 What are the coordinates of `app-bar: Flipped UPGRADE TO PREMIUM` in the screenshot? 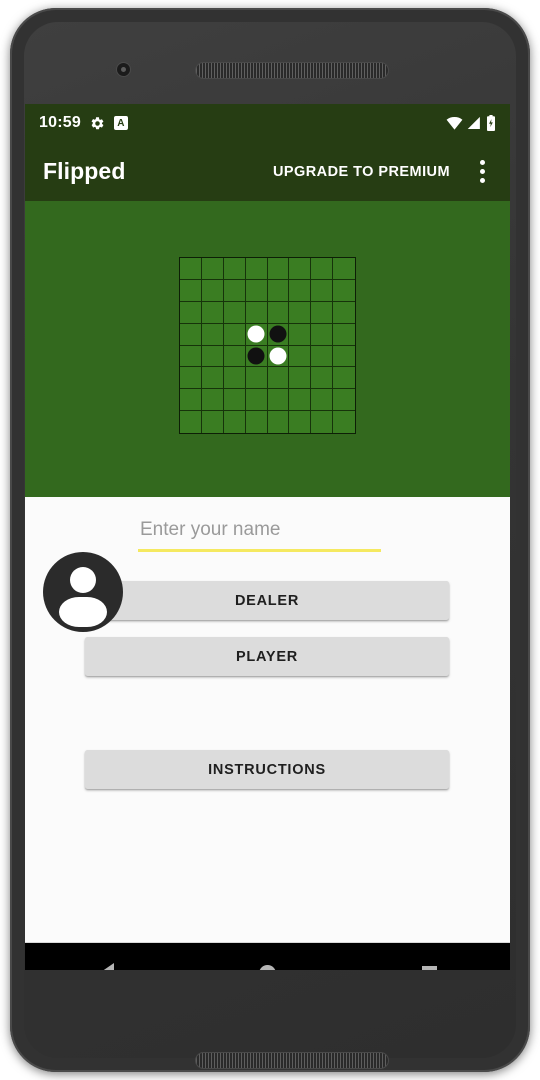 It's located at (267, 171).